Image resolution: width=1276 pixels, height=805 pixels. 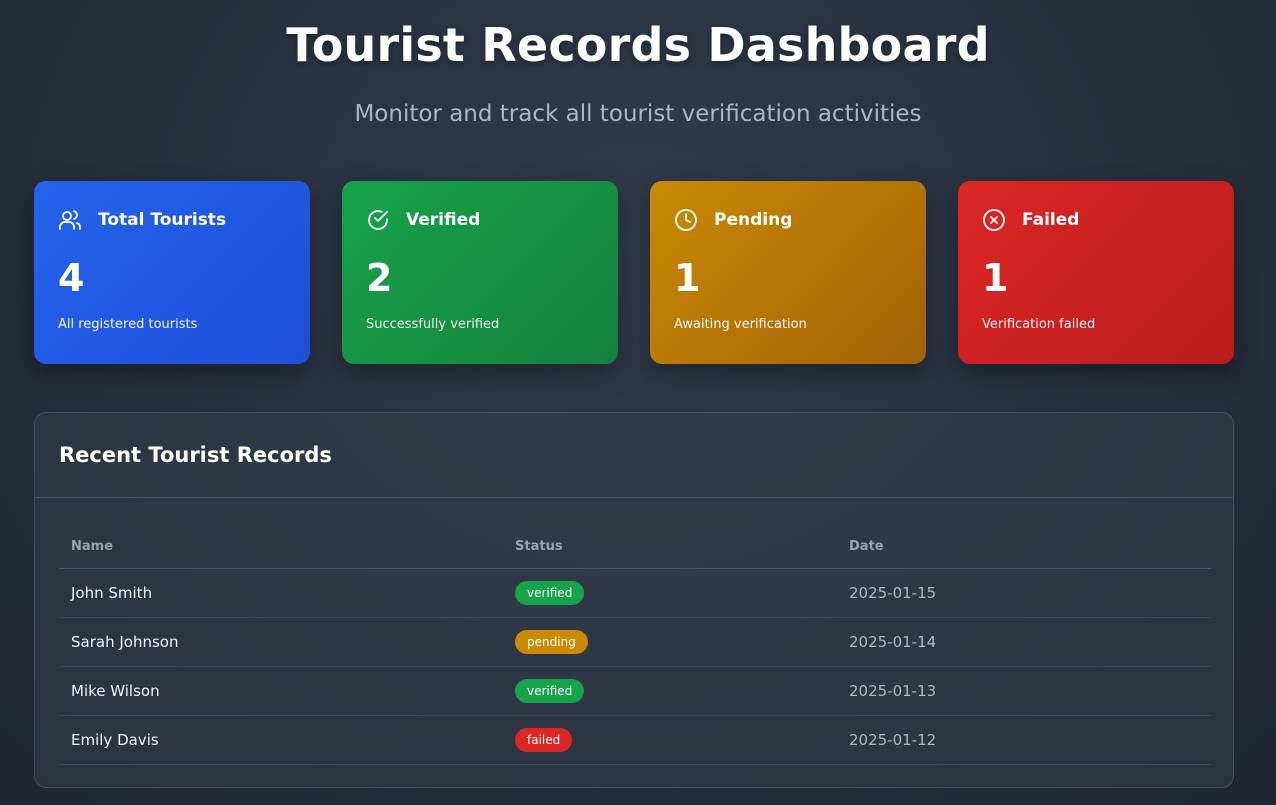 What do you see at coordinates (1039, 324) in the screenshot?
I see `stat-description: Verification failed` at bounding box center [1039, 324].